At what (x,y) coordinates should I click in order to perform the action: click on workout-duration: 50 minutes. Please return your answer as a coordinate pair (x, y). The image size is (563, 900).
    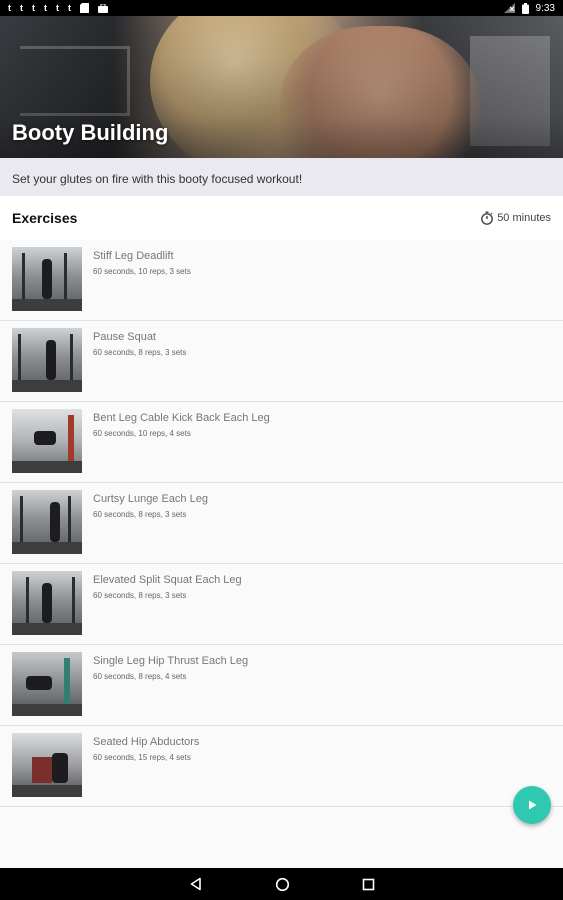
    Looking at the image, I should click on (515, 218).